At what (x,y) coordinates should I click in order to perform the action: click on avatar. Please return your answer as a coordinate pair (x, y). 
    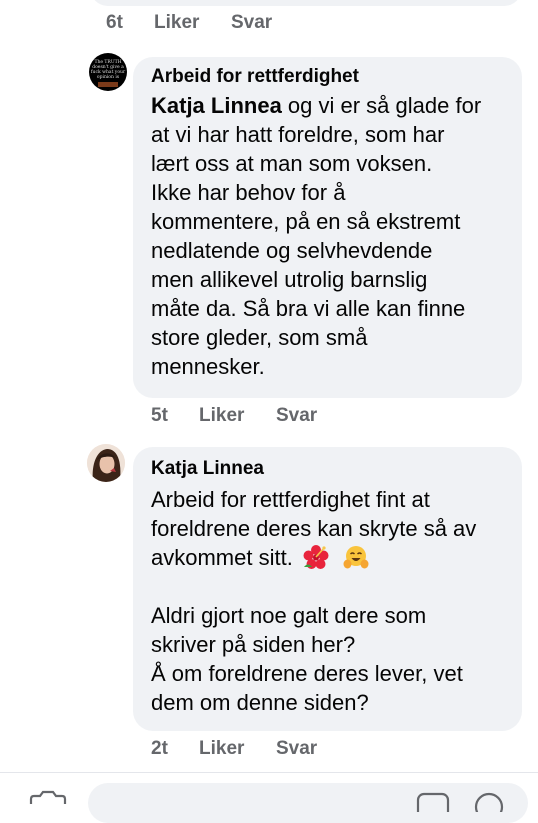
    Looking at the image, I should click on (106, 463).